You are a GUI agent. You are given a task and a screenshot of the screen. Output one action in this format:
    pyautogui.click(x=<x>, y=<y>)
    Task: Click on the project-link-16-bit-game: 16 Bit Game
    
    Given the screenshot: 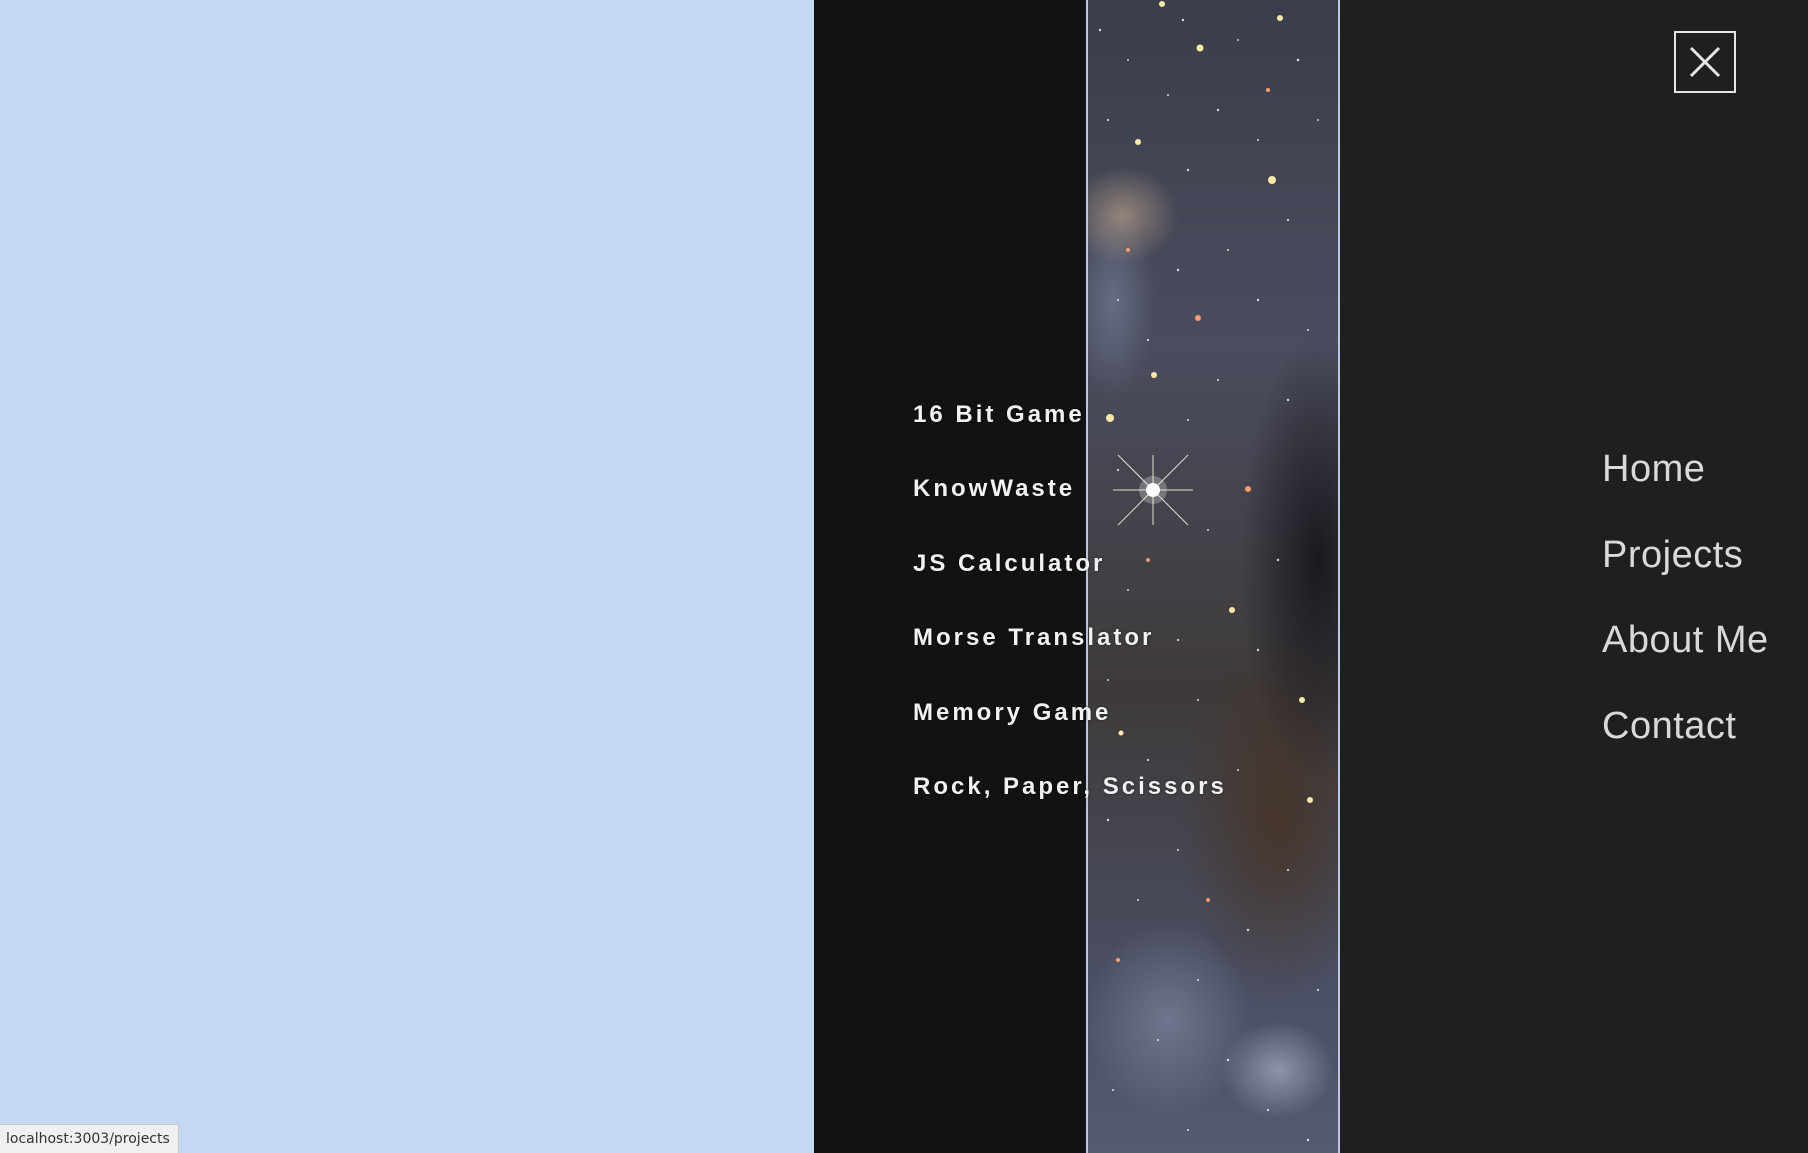 What is the action you would take?
    pyautogui.click(x=1070, y=435)
    